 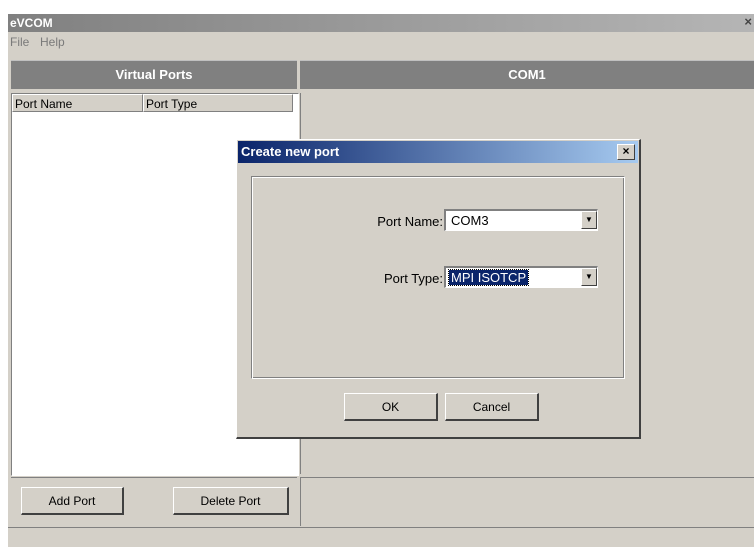 What do you see at coordinates (381, 537) in the screenshot?
I see `status-bar` at bounding box center [381, 537].